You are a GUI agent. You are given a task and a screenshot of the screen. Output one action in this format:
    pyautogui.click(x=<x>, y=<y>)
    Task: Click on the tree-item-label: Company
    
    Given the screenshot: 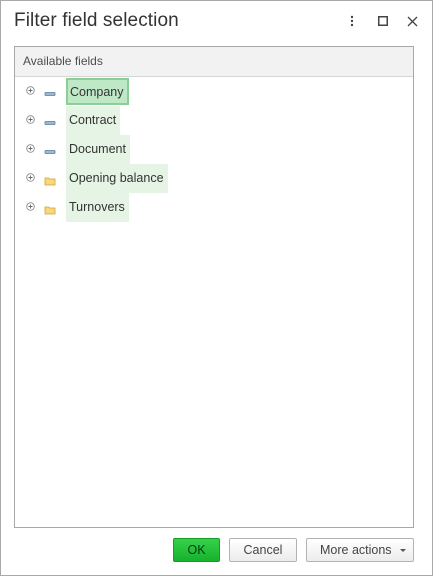 What is the action you would take?
    pyautogui.click(x=97, y=91)
    